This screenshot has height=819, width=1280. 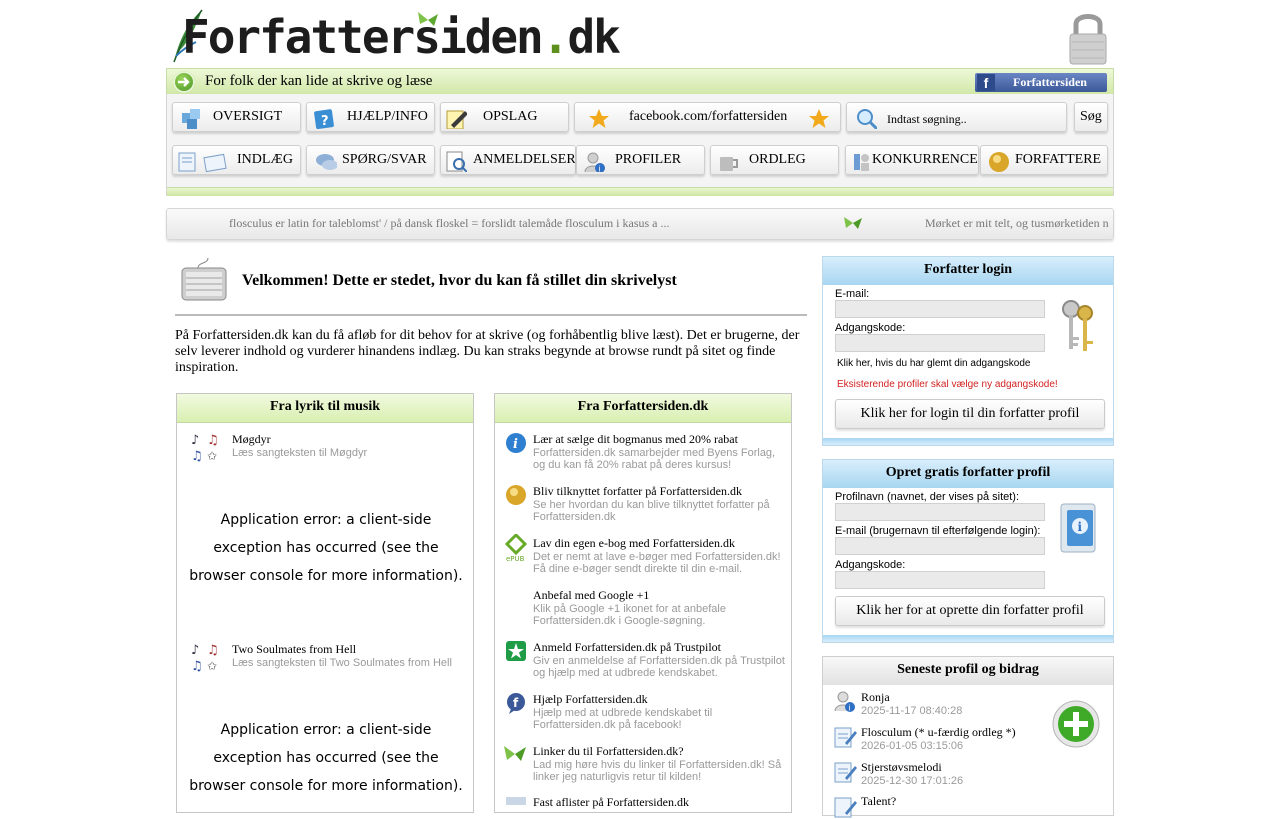 What do you see at coordinates (294, 649) in the screenshot?
I see `song-link: Two Soulmates from Hell` at bounding box center [294, 649].